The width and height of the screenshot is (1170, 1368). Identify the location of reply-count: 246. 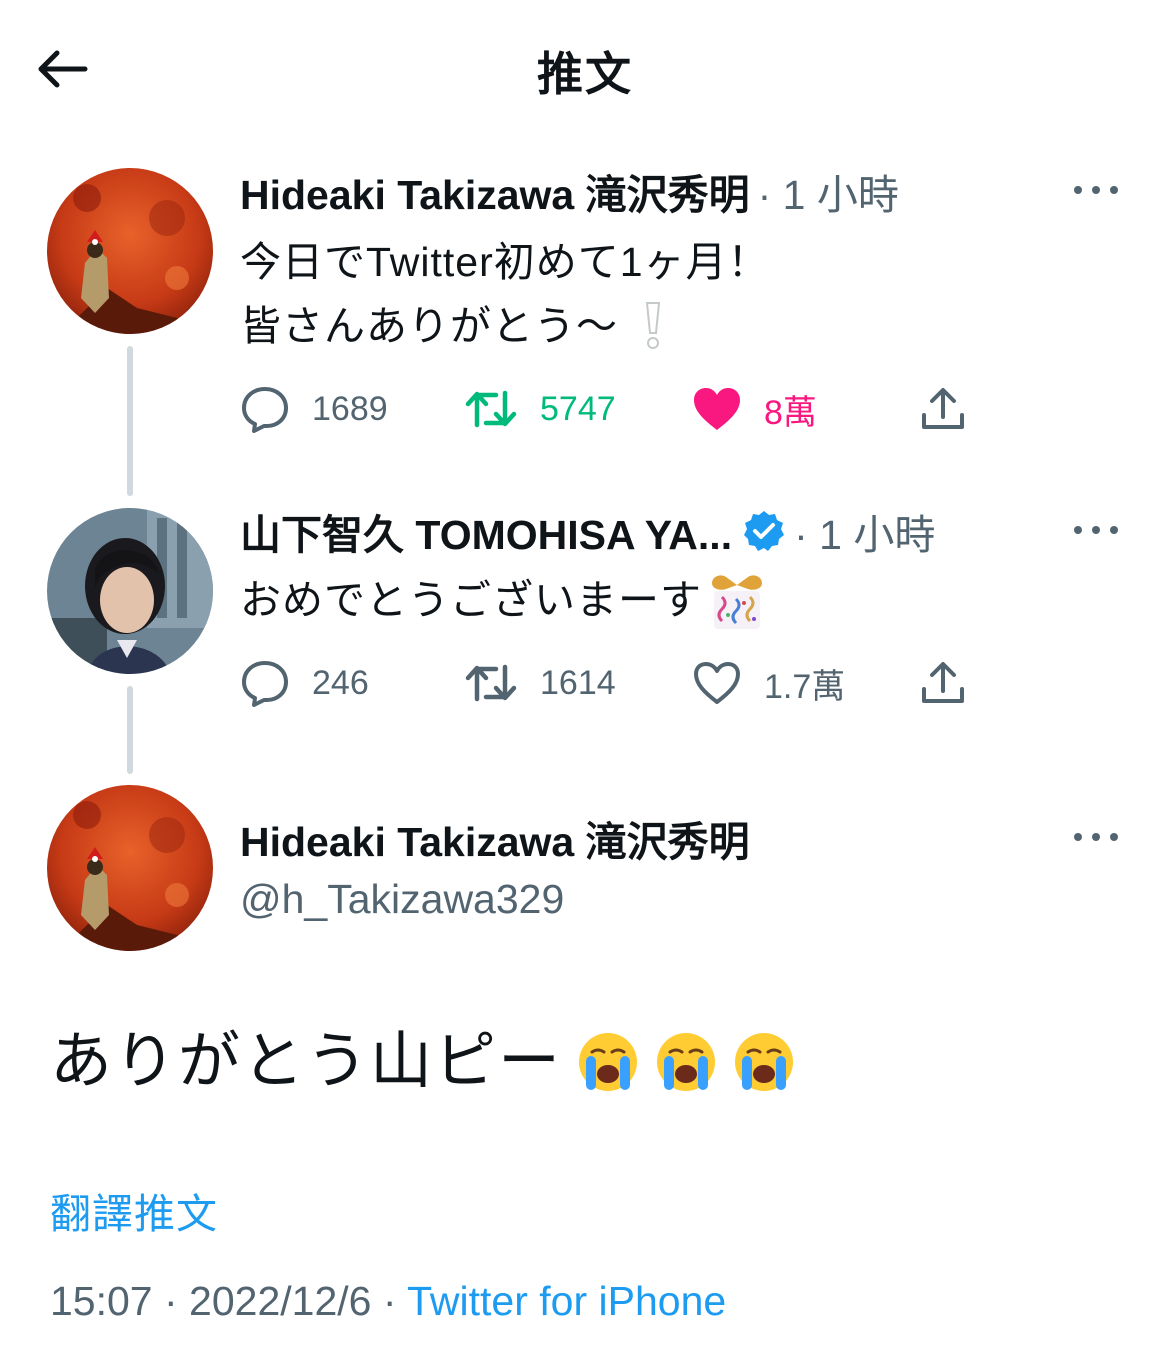
(340, 682).